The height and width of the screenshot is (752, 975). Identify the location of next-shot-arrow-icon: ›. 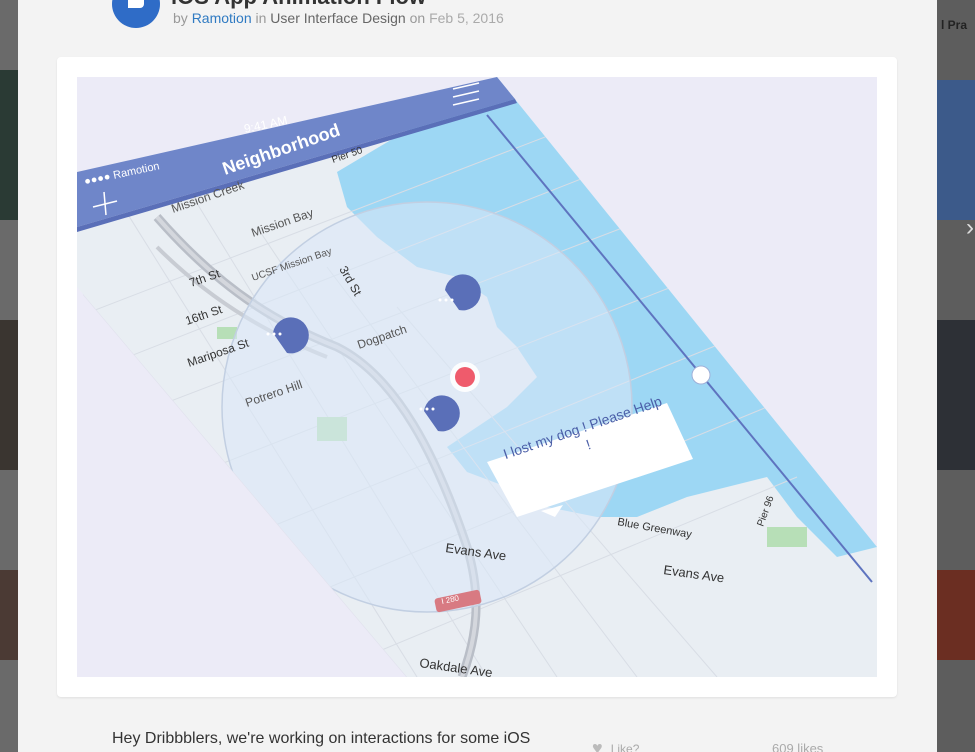
(970, 228).